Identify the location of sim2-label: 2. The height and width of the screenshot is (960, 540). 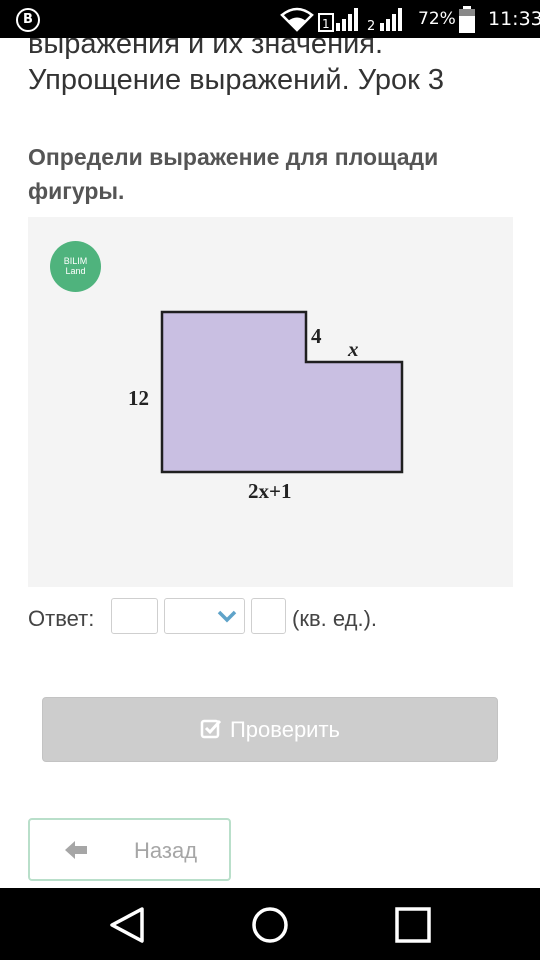
(371, 25).